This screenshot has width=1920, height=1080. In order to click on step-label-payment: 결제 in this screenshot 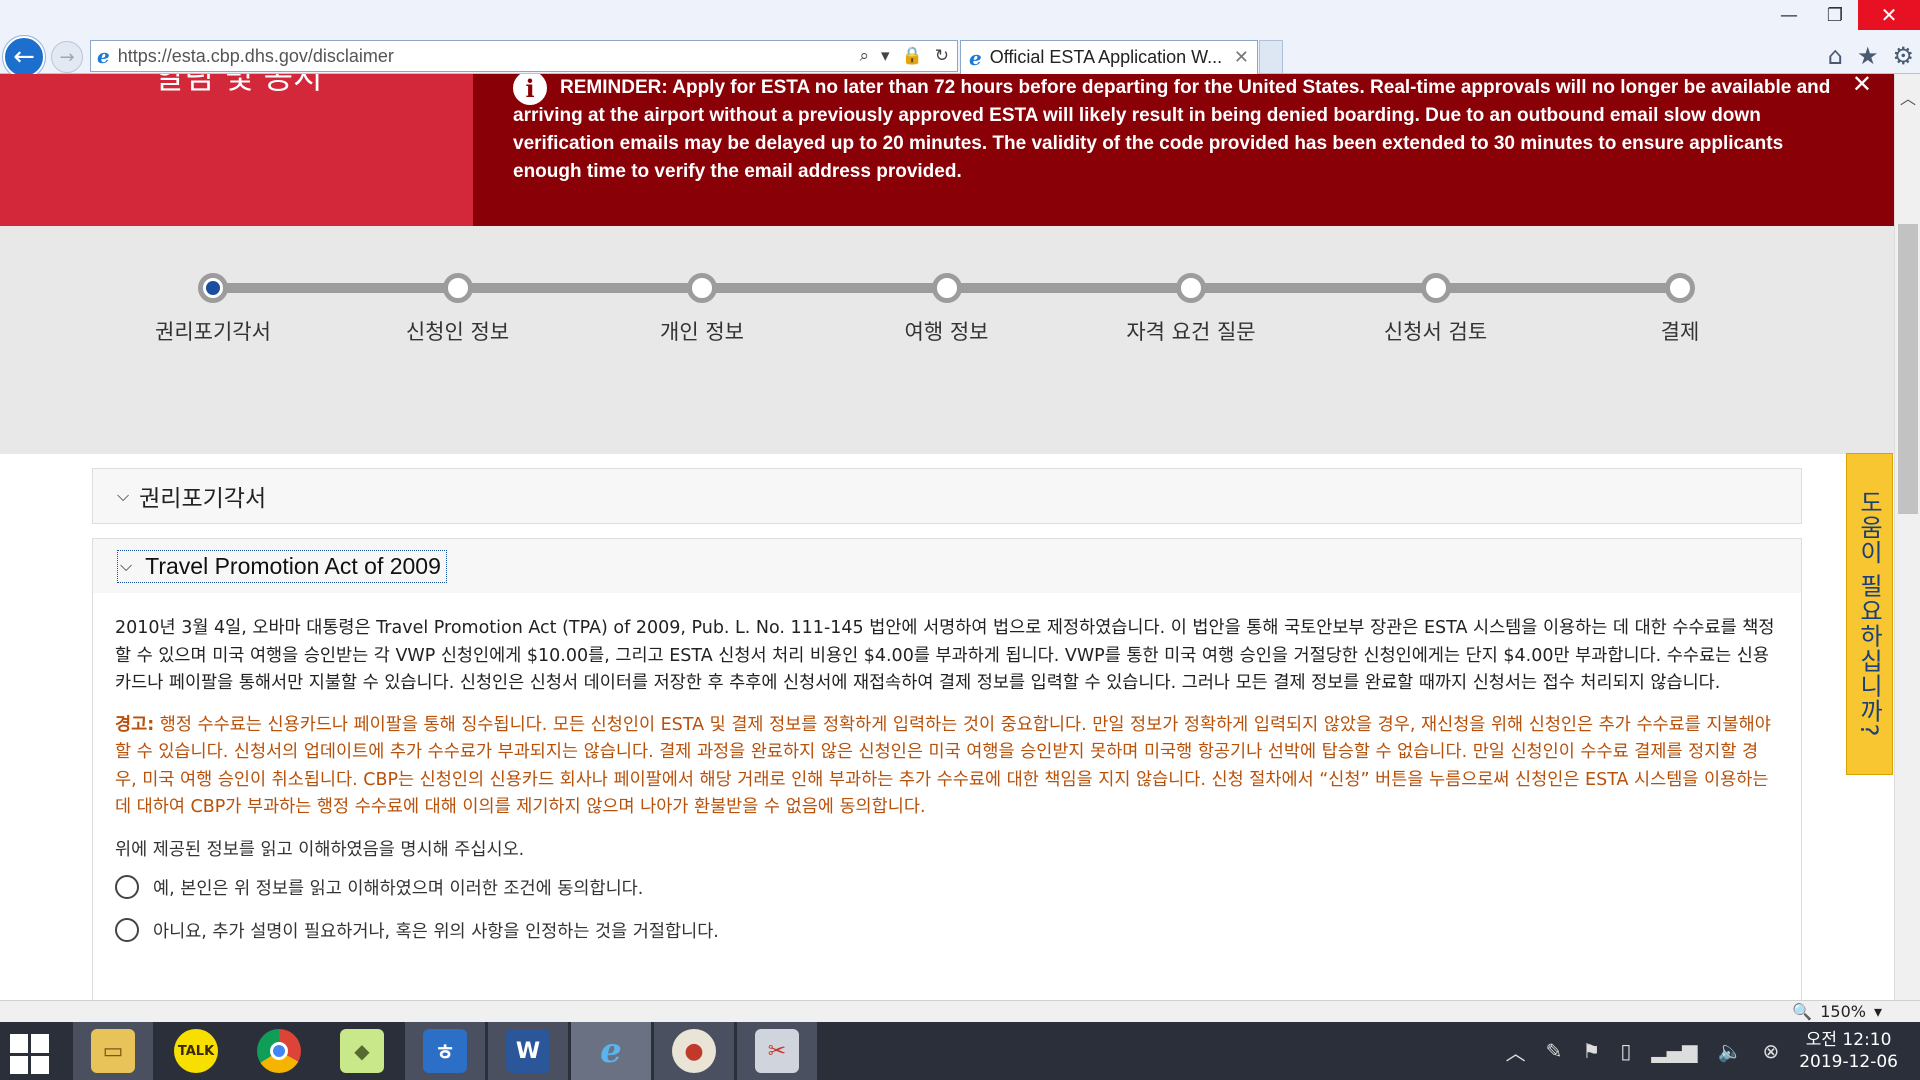, I will do `click(1680, 332)`.